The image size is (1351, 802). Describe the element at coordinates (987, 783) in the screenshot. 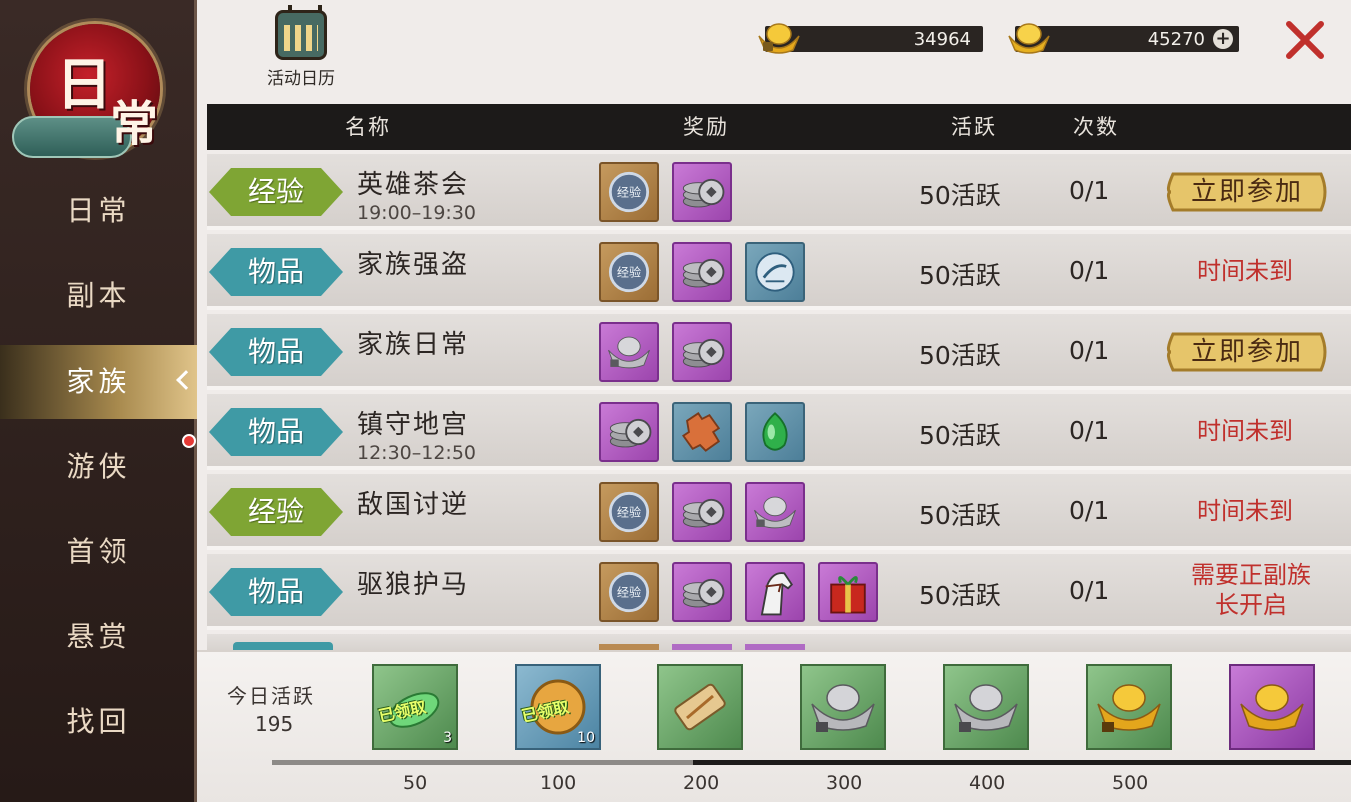

I see `milestone-label: 400` at that location.